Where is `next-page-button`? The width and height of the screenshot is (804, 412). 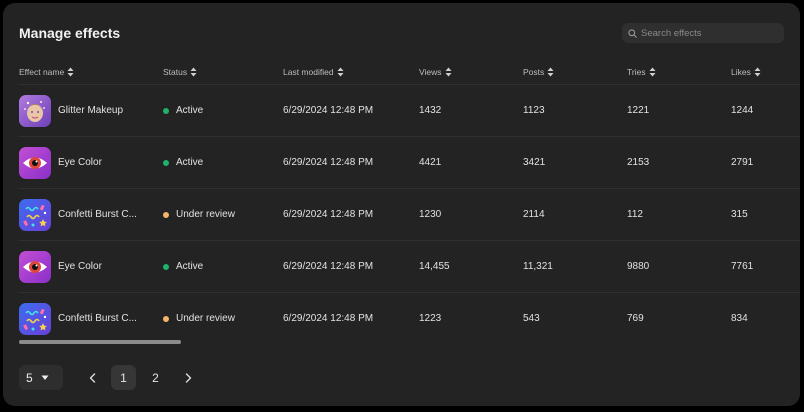
next-page-button is located at coordinates (188, 377).